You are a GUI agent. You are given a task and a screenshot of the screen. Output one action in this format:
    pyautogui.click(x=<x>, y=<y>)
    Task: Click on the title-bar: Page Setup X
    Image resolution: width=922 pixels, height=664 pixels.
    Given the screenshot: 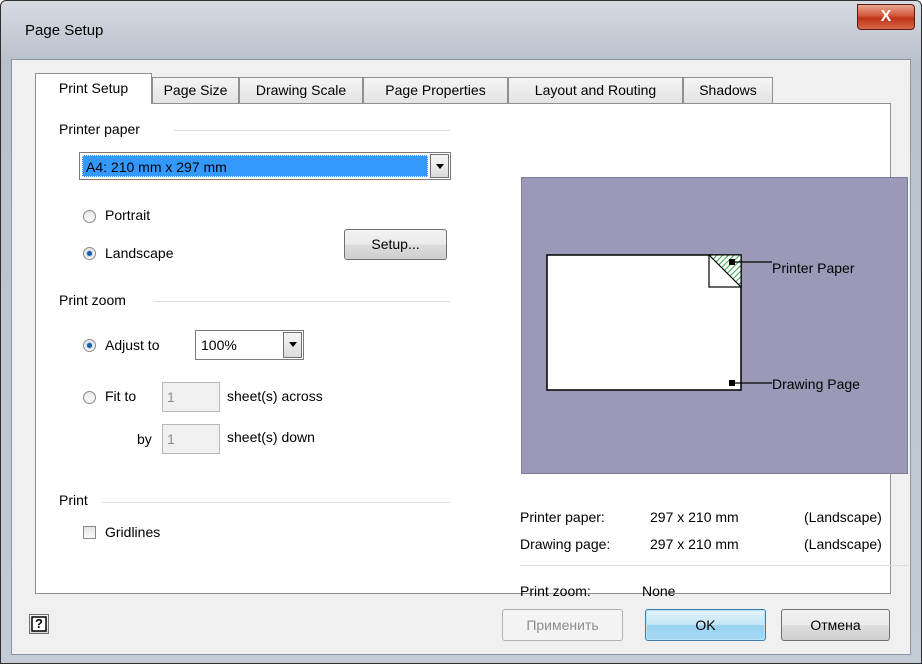 What is the action you would take?
    pyautogui.click(x=461, y=30)
    